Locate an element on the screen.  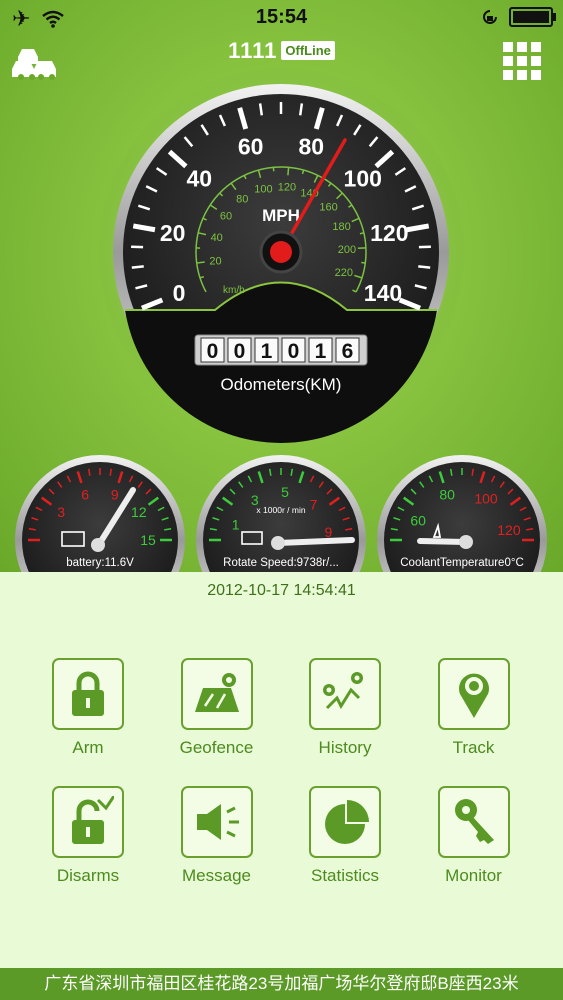
battery-status-icon is located at coordinates (532, 17).